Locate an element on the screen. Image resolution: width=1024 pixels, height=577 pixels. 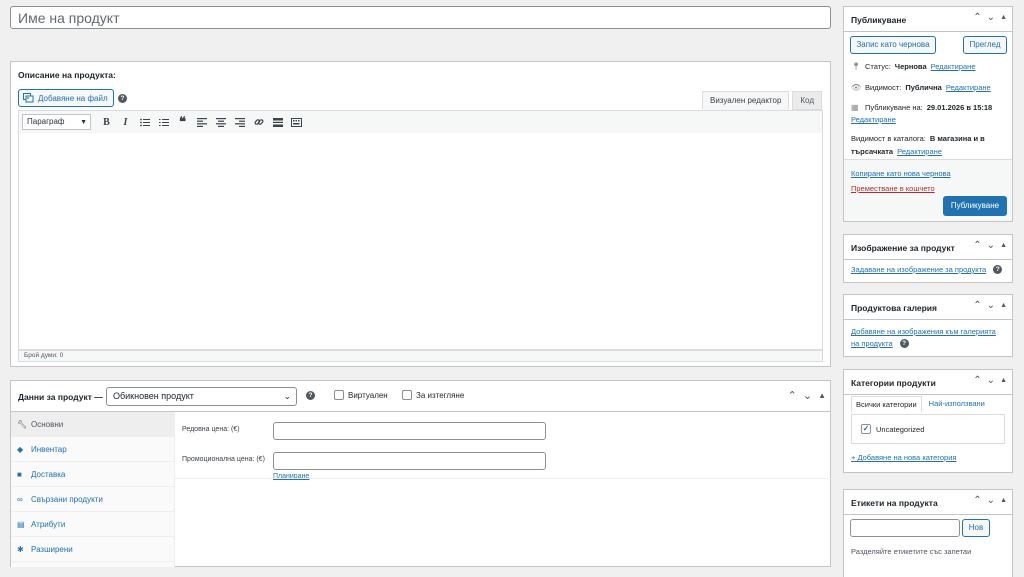
edit-date-row: Редактиране is located at coordinates (873, 119).